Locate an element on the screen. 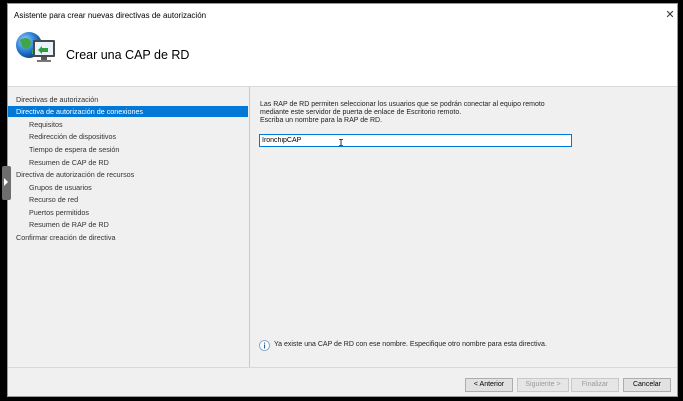  nav-item-grupos-usuarios: Grupos de usuarios is located at coordinates (50, 187).